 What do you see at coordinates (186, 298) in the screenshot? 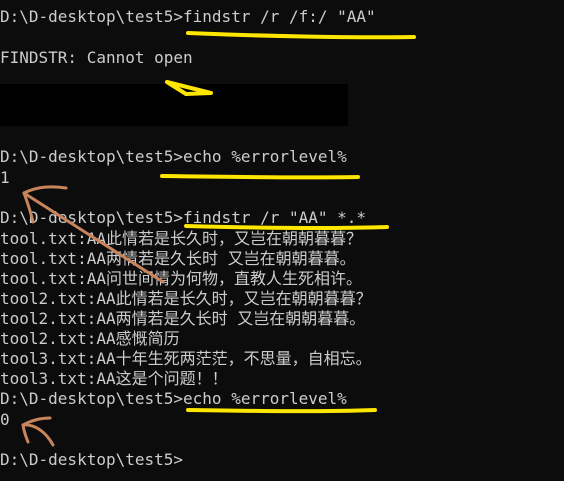
I see `result-line: tool2.txt:AA此情若是长久时，又岂在朝朝暮暮？` at bounding box center [186, 298].